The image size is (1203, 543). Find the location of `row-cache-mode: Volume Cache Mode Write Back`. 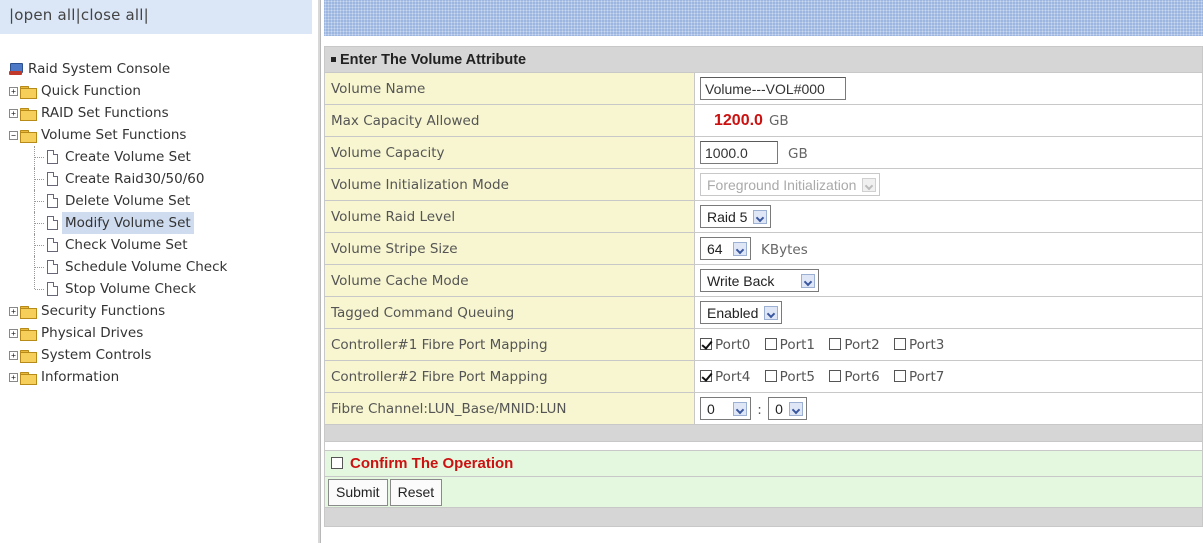

row-cache-mode: Volume Cache Mode Write Back is located at coordinates (763, 280).